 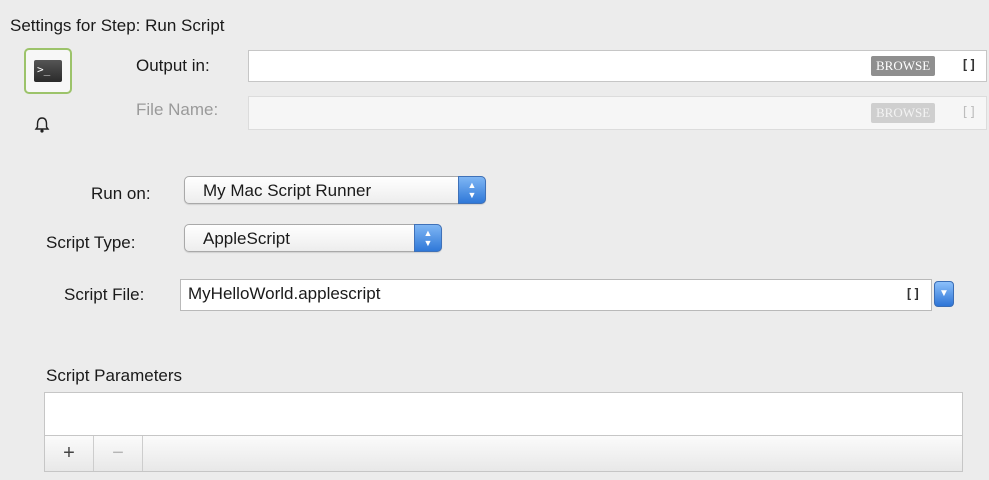 I want to click on script-file-value: MyHelloWorld.applescript, so click(x=284, y=293).